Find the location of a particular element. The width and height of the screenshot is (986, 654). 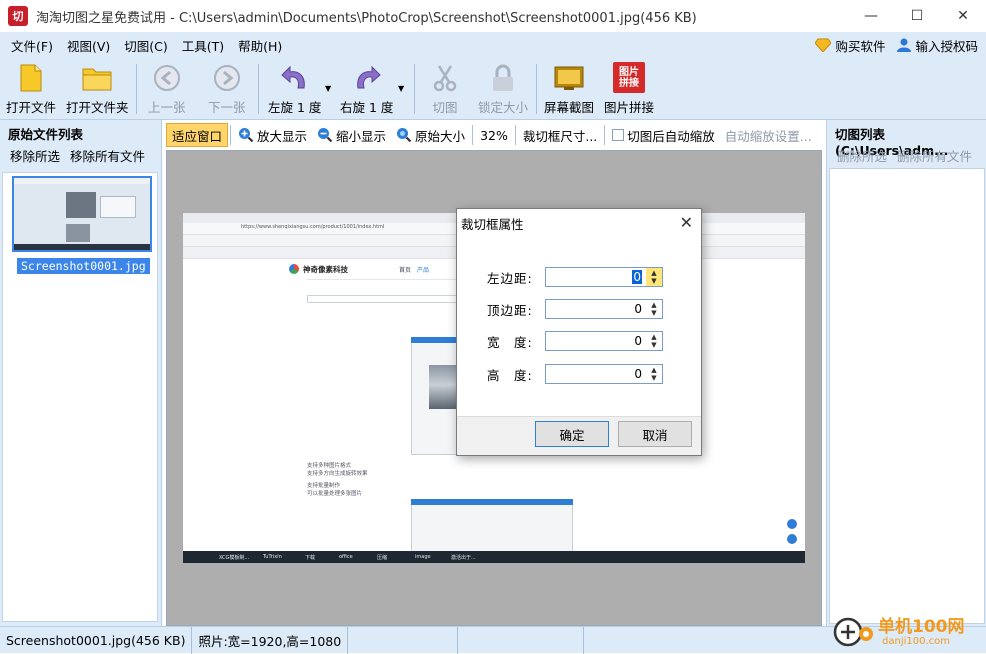

zoom-out-button: 缩小显示 is located at coordinates (351, 135).